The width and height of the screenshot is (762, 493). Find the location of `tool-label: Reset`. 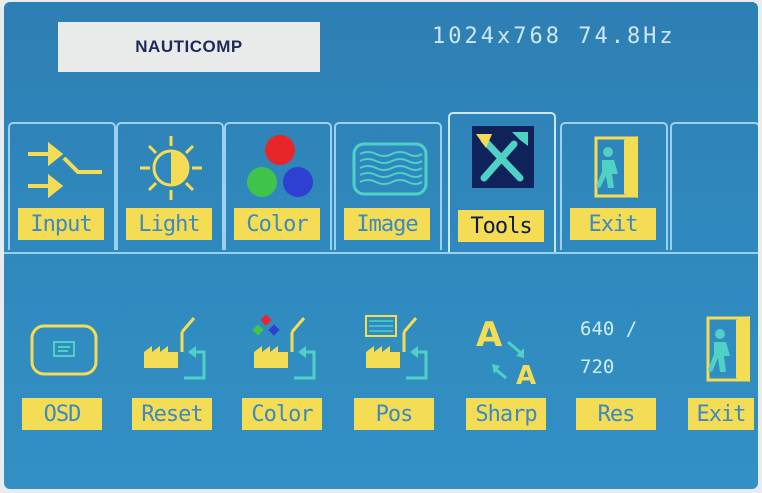

tool-label: Reset is located at coordinates (172, 414).